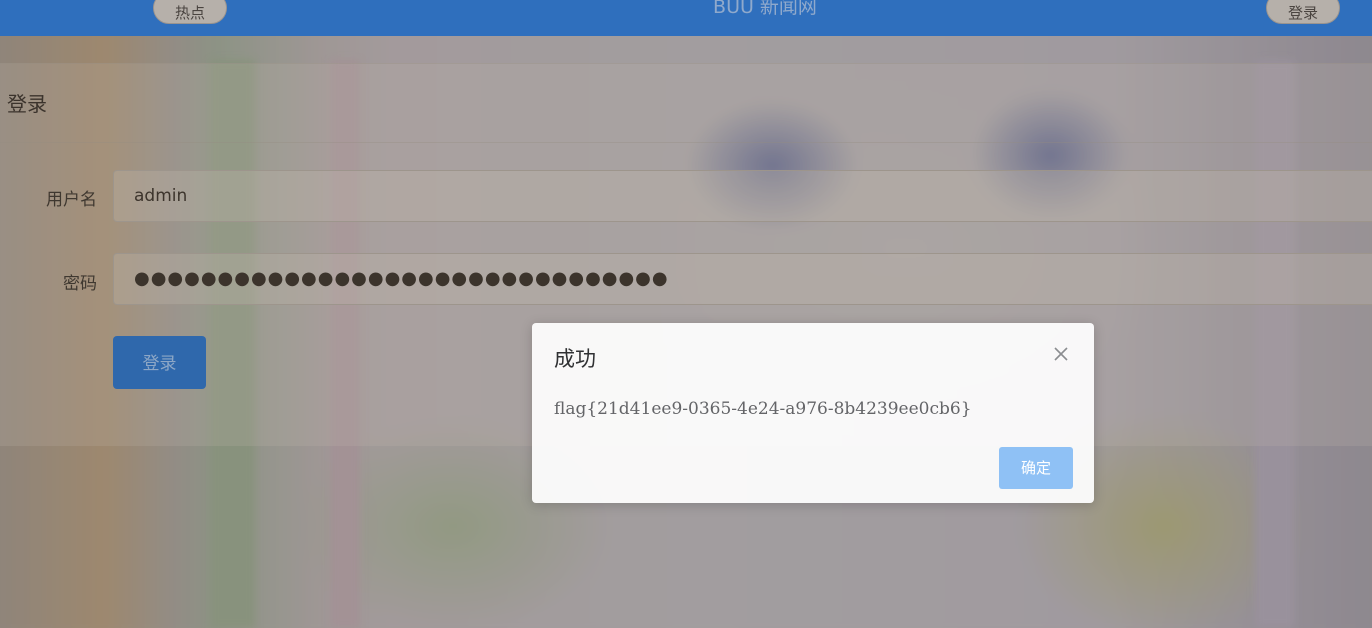  Describe the element at coordinates (27, 104) in the screenshot. I see `login-title: 登录` at that location.